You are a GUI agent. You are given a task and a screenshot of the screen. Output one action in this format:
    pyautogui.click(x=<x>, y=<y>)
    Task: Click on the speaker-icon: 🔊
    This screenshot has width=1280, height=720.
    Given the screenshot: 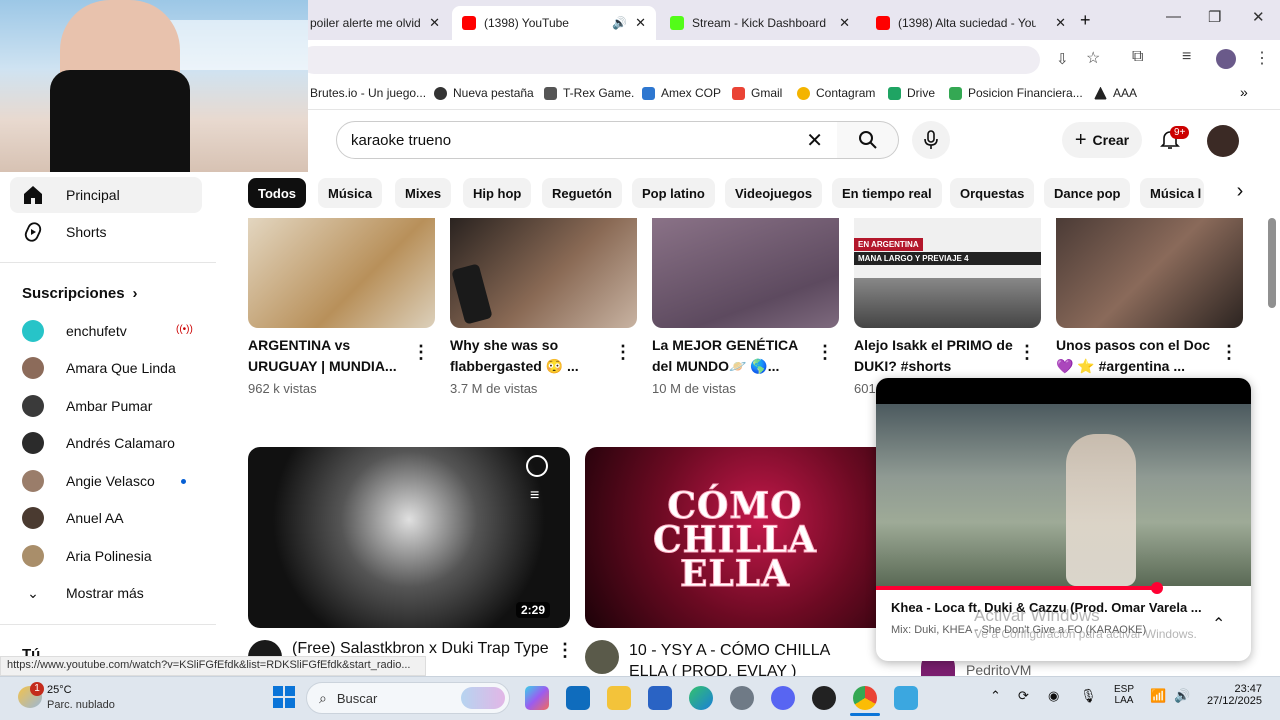 What is the action you would take?
    pyautogui.click(x=619, y=23)
    